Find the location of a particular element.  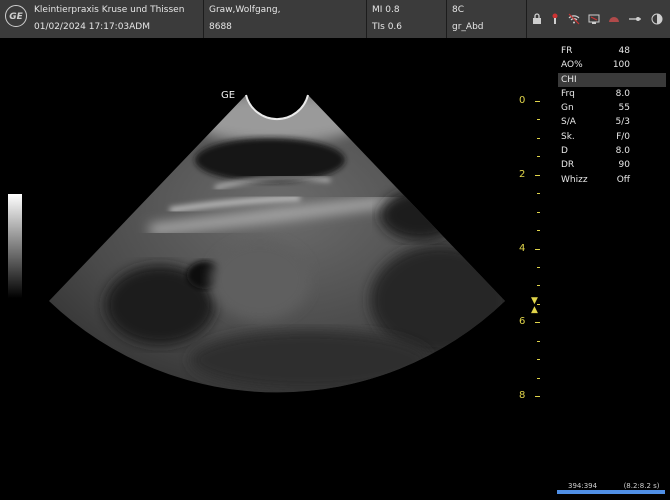

param-value: 5/3 is located at coordinates (622, 122).